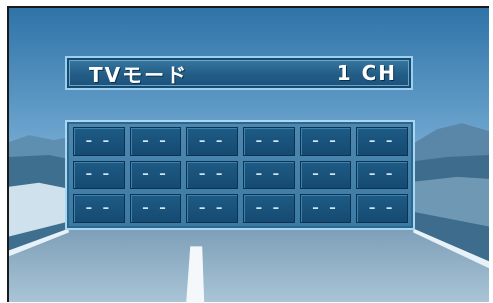 The height and width of the screenshot is (303, 493). What do you see at coordinates (366, 73) in the screenshot?
I see `channel-indicator: 1 CH` at bounding box center [366, 73].